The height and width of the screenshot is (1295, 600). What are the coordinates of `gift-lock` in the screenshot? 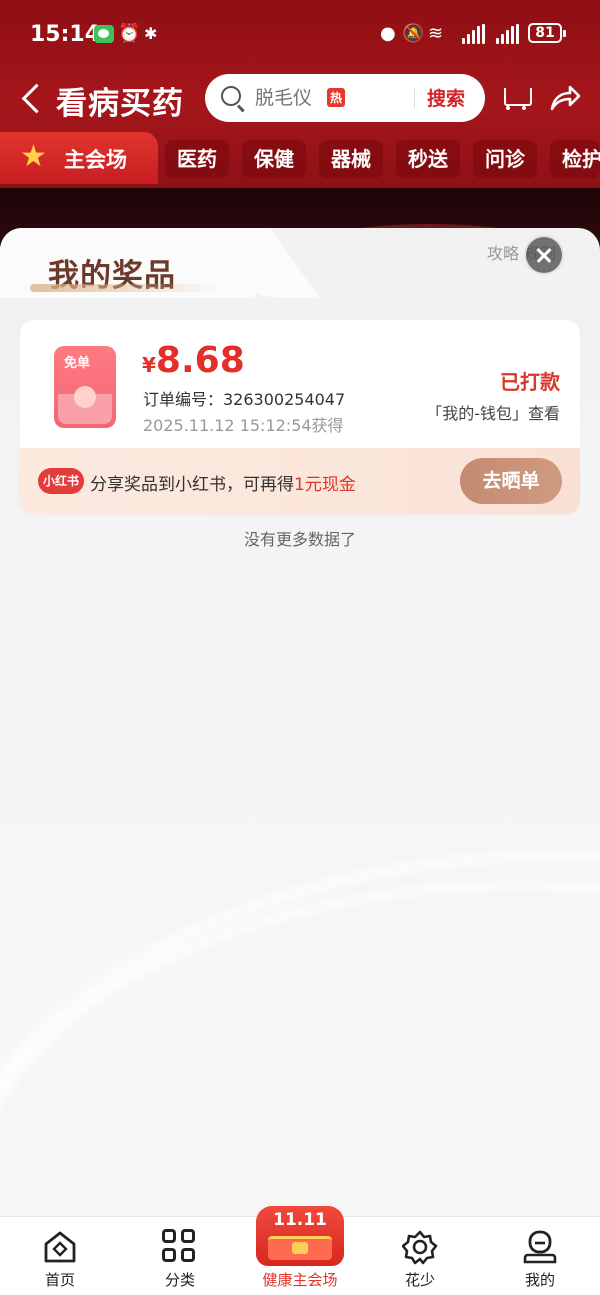 It's located at (300, 1248).